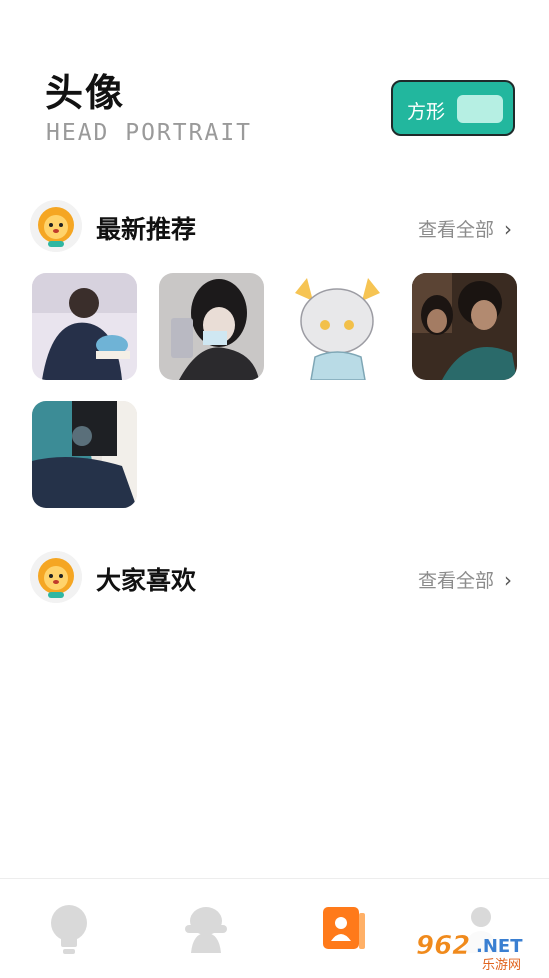 The height and width of the screenshot is (978, 549). I want to click on watermark-number: 962, so click(443, 946).